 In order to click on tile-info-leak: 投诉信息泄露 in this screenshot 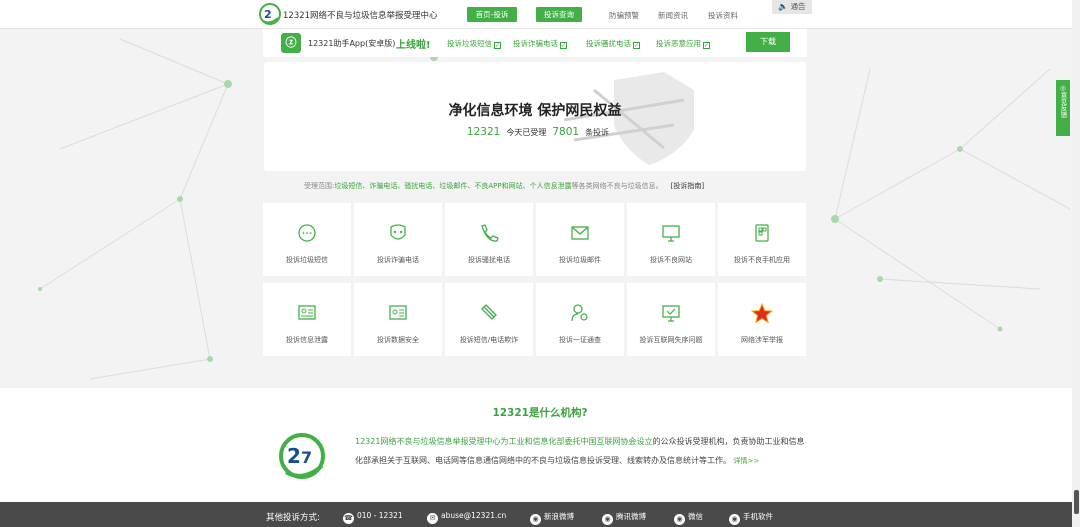, I will do `click(307, 319)`.